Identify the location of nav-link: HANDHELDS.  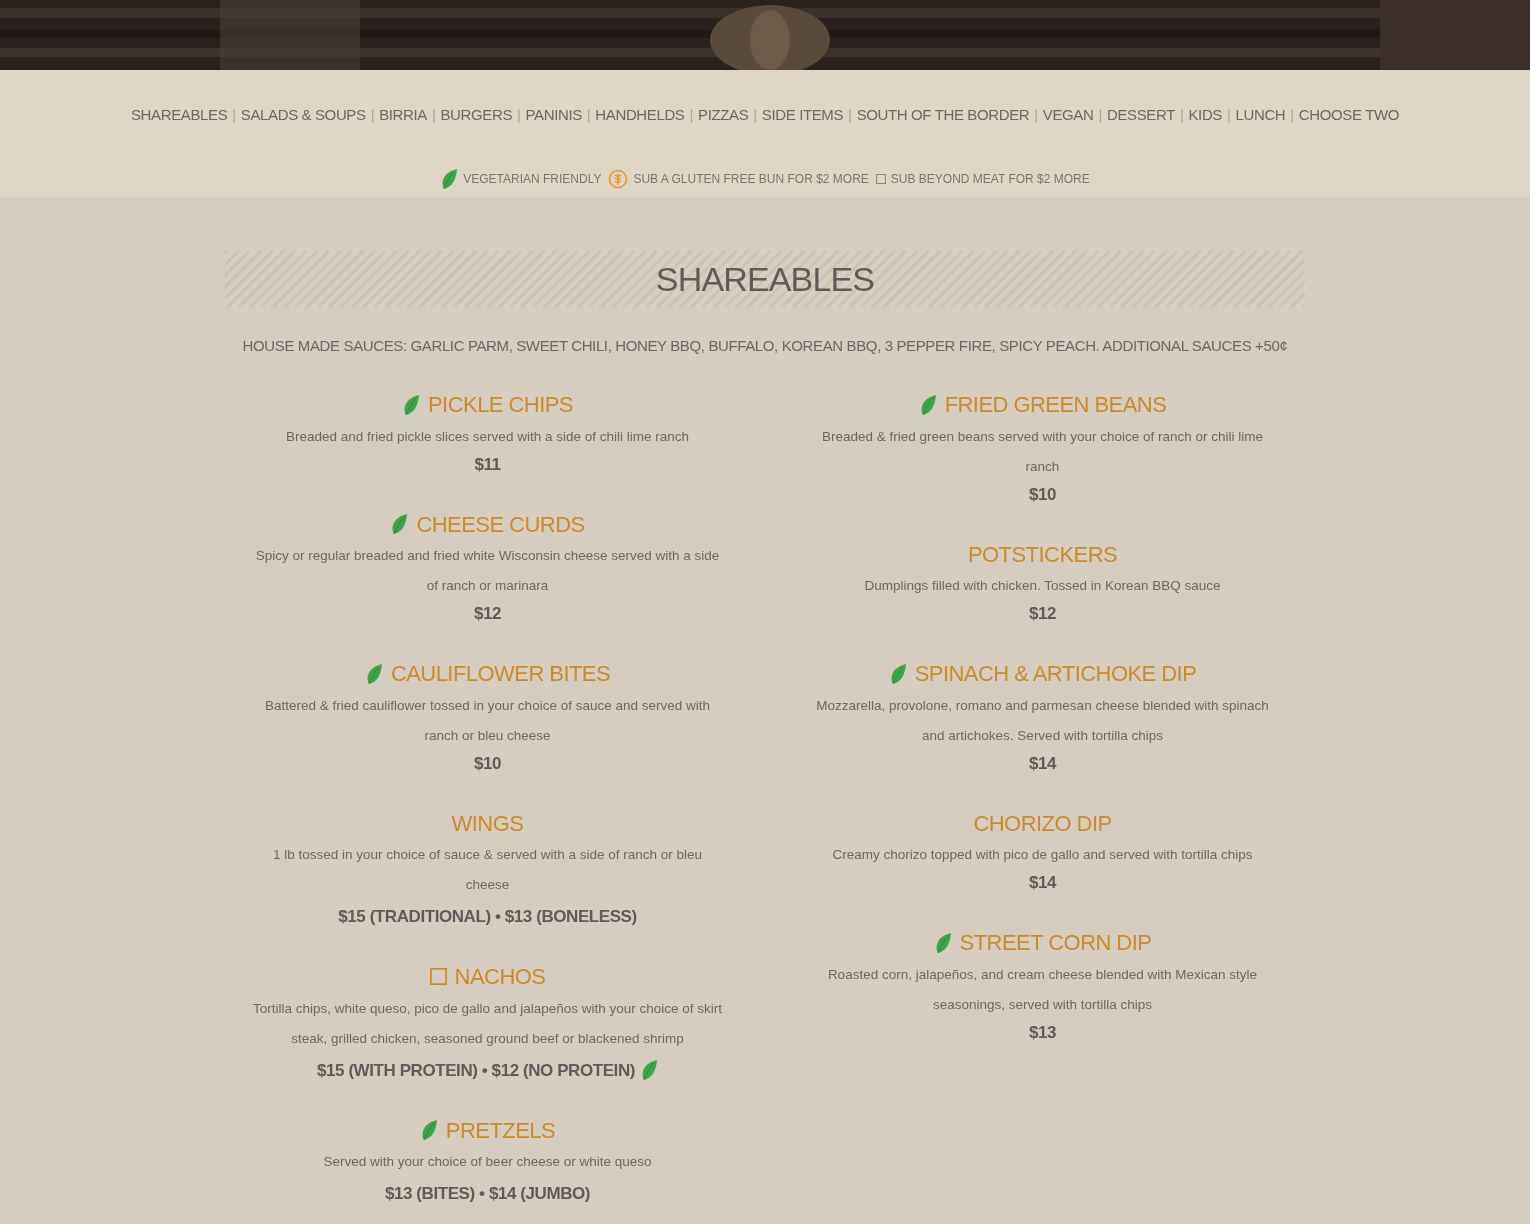
(640, 115).